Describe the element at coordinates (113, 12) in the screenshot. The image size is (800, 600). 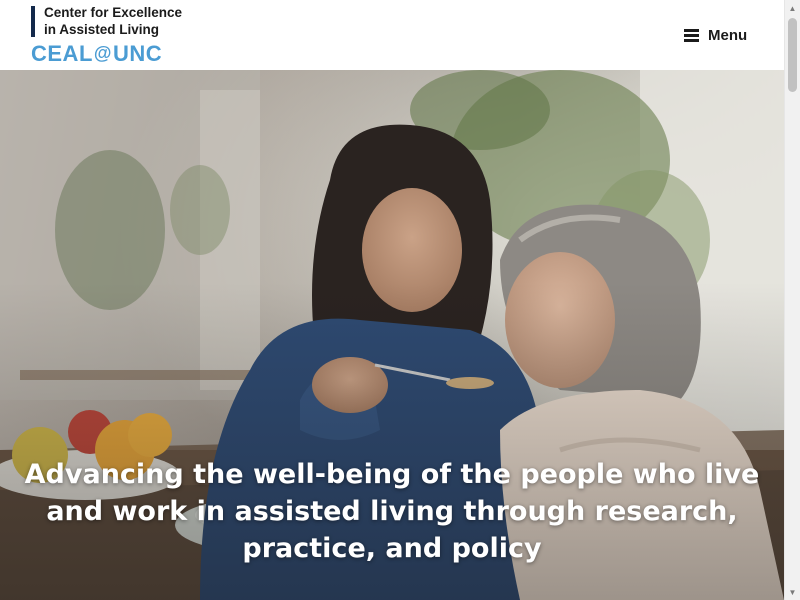
I see `logo-line-1: Center for Excellence` at that location.